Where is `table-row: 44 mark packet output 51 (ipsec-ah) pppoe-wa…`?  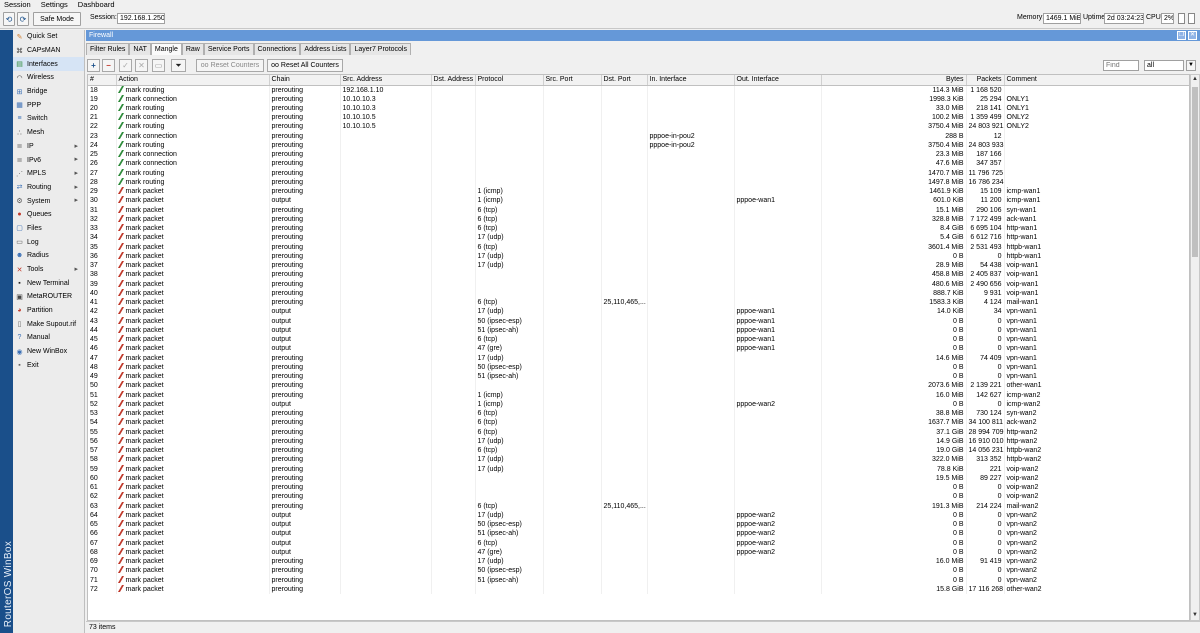 table-row: 44 mark packet output 51 (ipsec-ah) pppoe-wa… is located at coordinates (638, 330).